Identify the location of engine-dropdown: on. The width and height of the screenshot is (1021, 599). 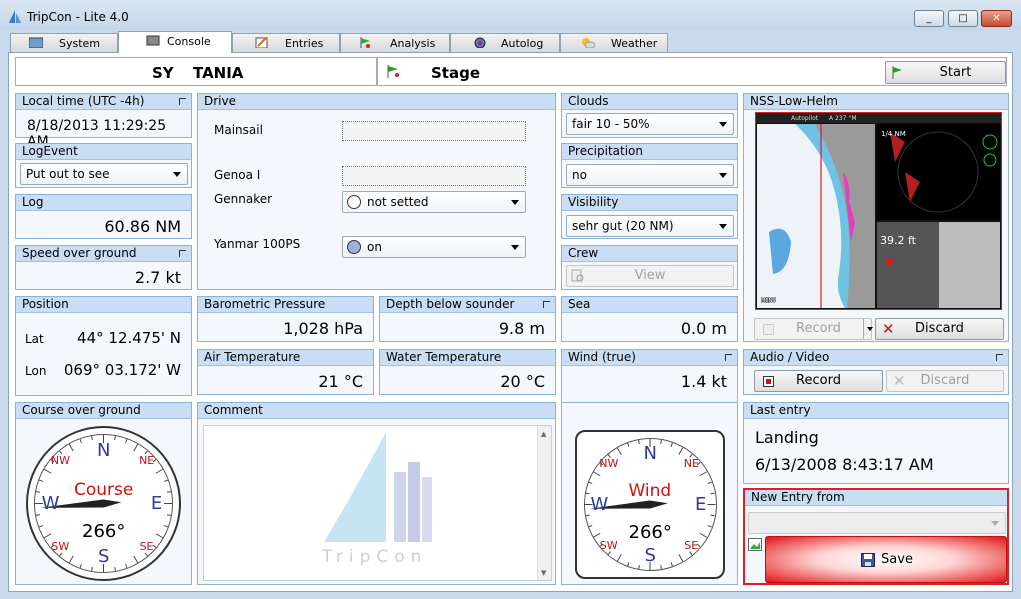
(434, 247).